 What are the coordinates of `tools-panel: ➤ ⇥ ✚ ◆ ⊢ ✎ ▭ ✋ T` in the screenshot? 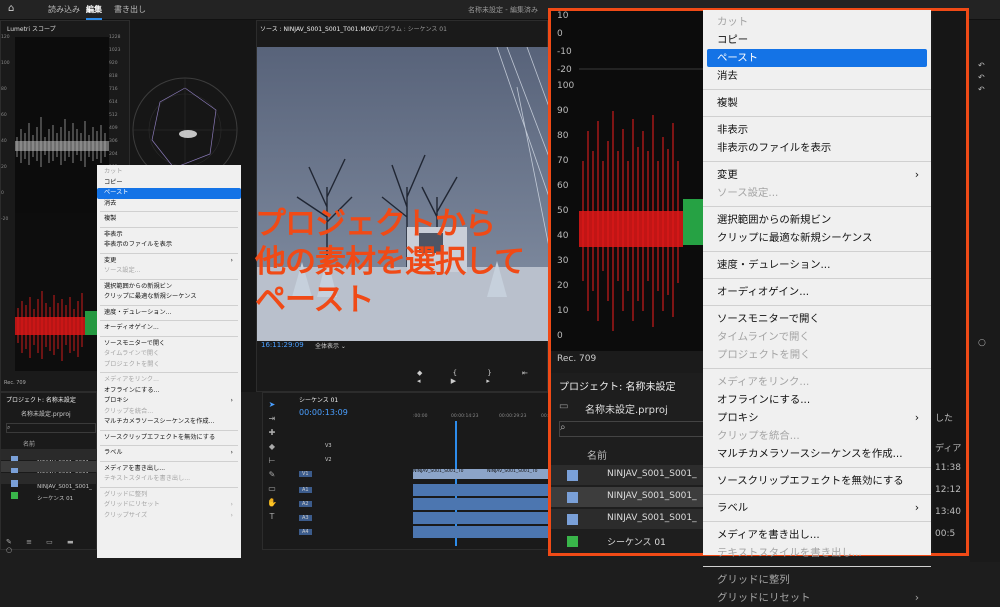 It's located at (272, 463).